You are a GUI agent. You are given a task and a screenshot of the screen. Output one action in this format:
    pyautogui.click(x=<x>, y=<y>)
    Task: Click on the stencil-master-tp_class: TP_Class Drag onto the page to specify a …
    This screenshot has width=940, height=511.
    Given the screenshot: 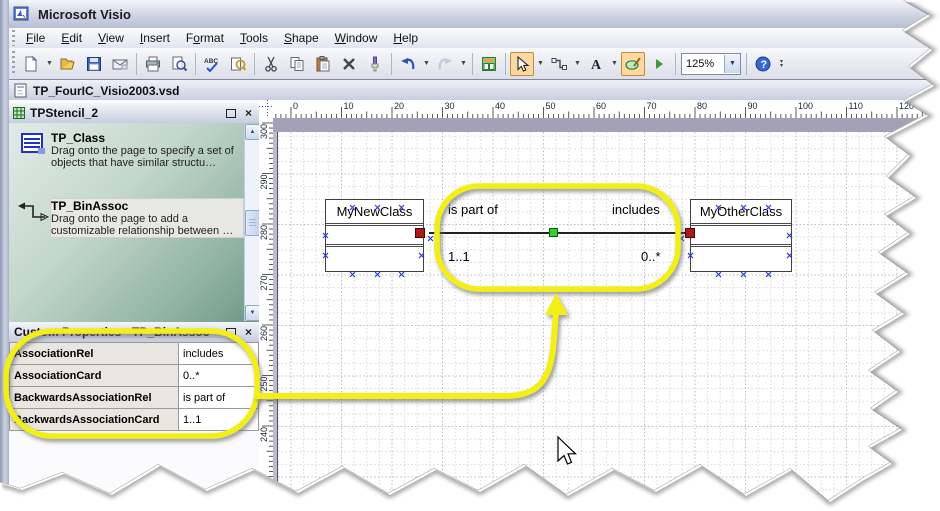 What is the action you would take?
    pyautogui.click(x=129, y=150)
    